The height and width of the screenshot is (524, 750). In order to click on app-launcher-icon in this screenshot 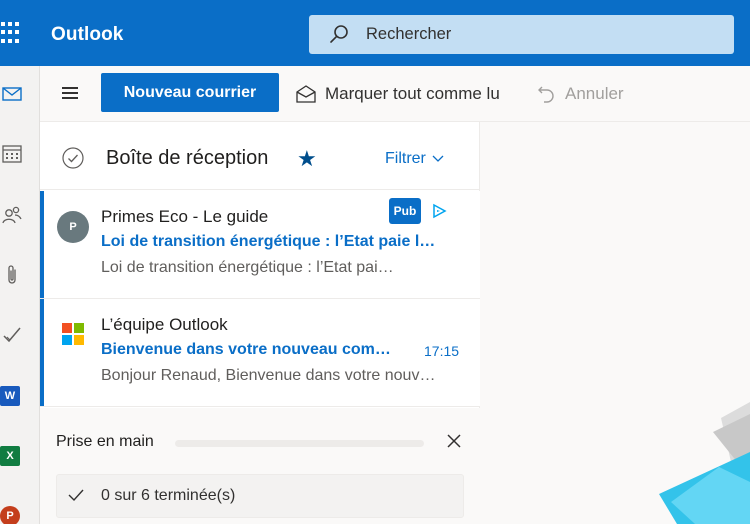, I will do `click(11, 33)`.